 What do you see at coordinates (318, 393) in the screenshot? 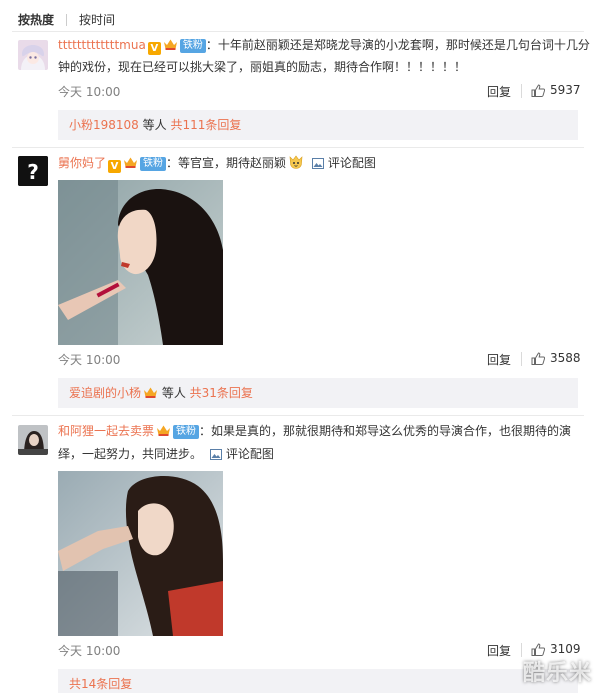
I see `replies-summary: 爱追剧的小杨 等人 共31条回复` at bounding box center [318, 393].